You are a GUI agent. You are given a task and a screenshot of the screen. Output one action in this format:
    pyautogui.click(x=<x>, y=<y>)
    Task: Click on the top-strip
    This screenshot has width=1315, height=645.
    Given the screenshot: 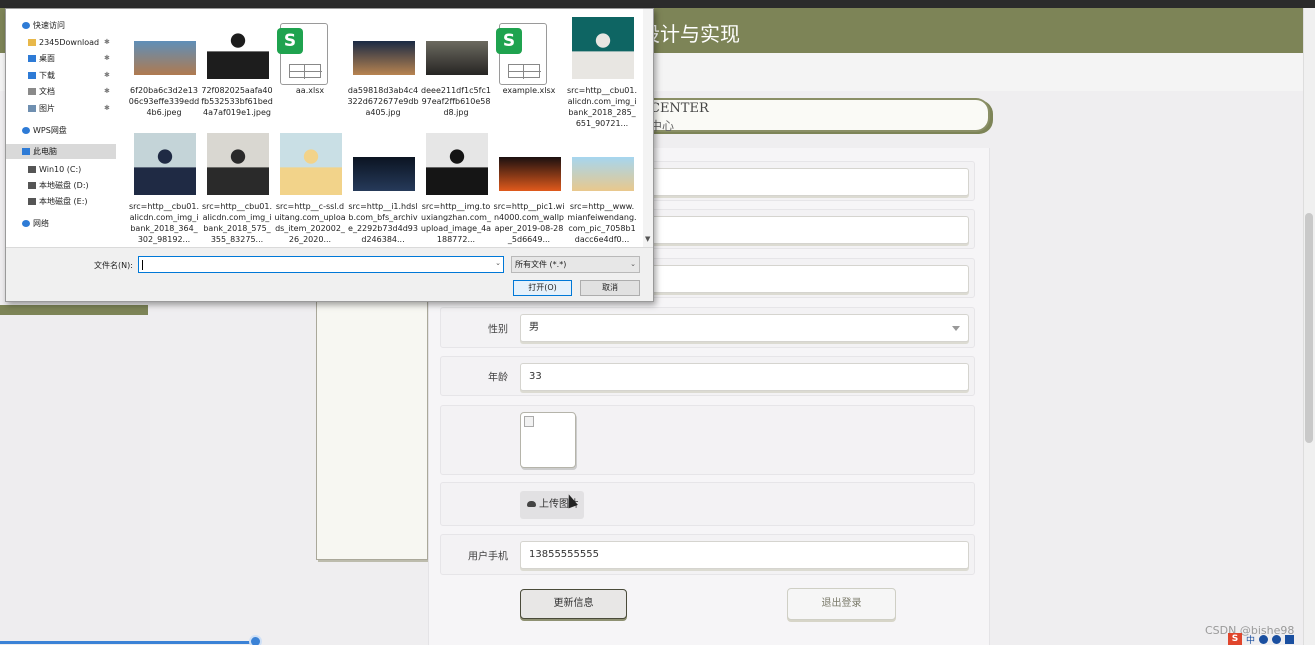 What is the action you would take?
    pyautogui.click(x=657, y=4)
    